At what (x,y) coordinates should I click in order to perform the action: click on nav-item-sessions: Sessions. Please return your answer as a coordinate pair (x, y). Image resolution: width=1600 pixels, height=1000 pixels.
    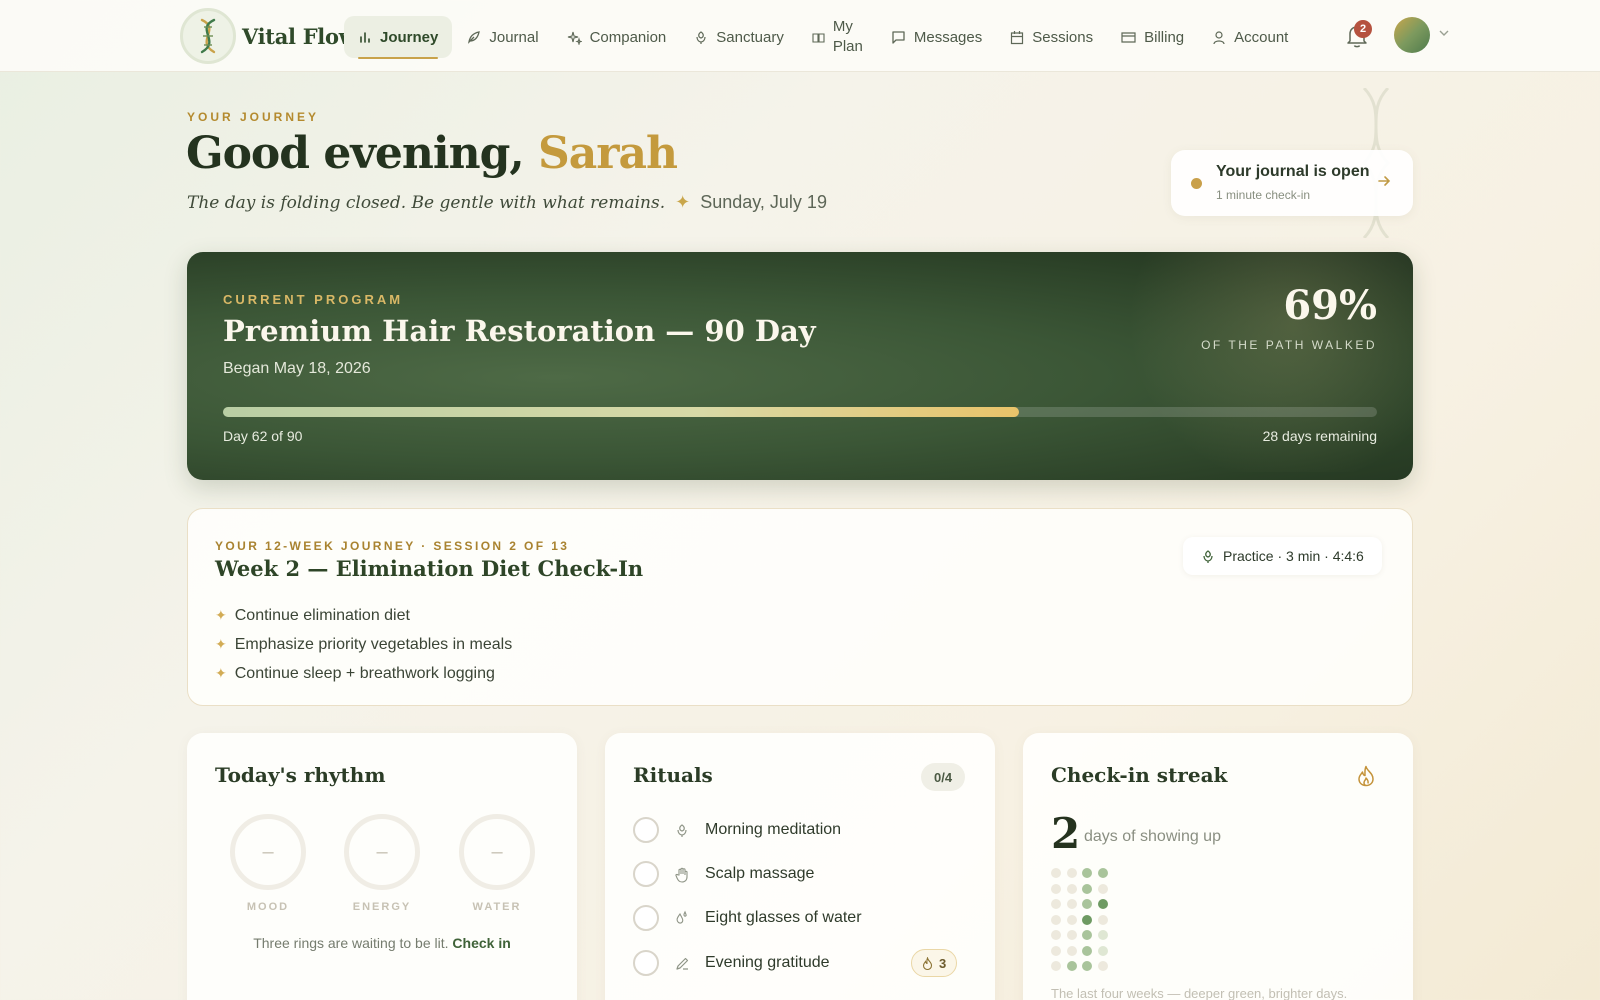
    Looking at the image, I should click on (1051, 37).